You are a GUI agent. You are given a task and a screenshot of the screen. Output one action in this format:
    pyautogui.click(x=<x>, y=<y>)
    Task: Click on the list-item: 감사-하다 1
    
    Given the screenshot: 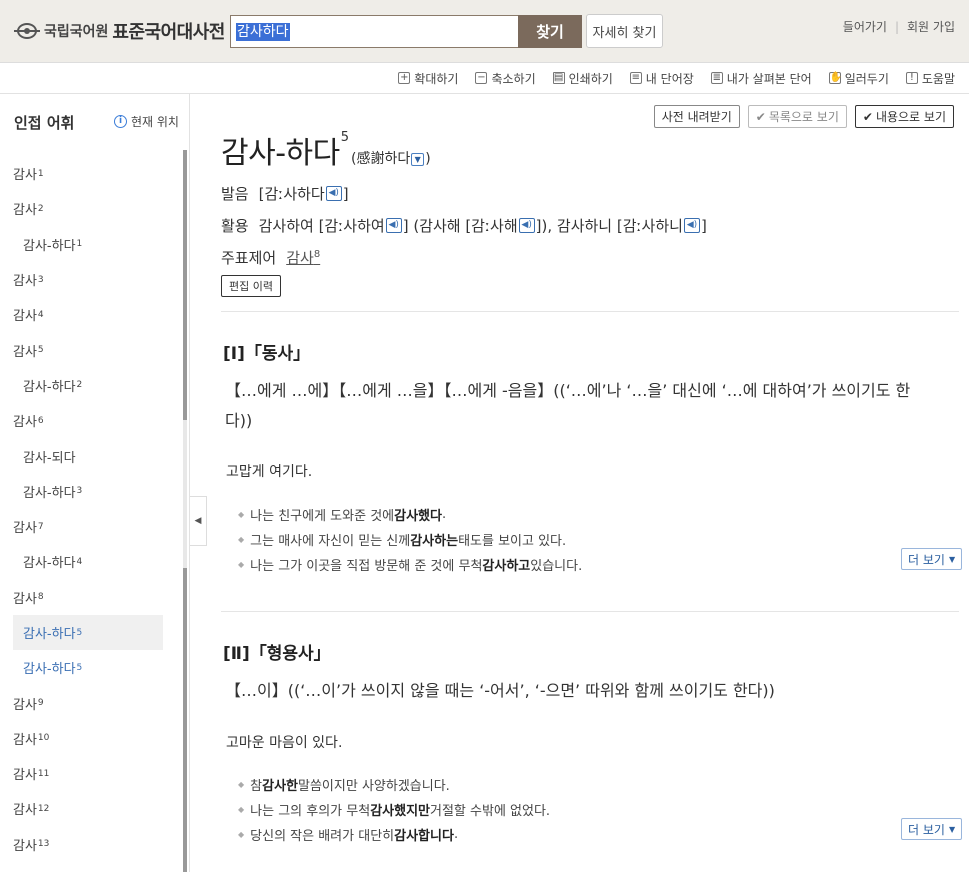 What is the action you would take?
    pyautogui.click(x=89, y=244)
    